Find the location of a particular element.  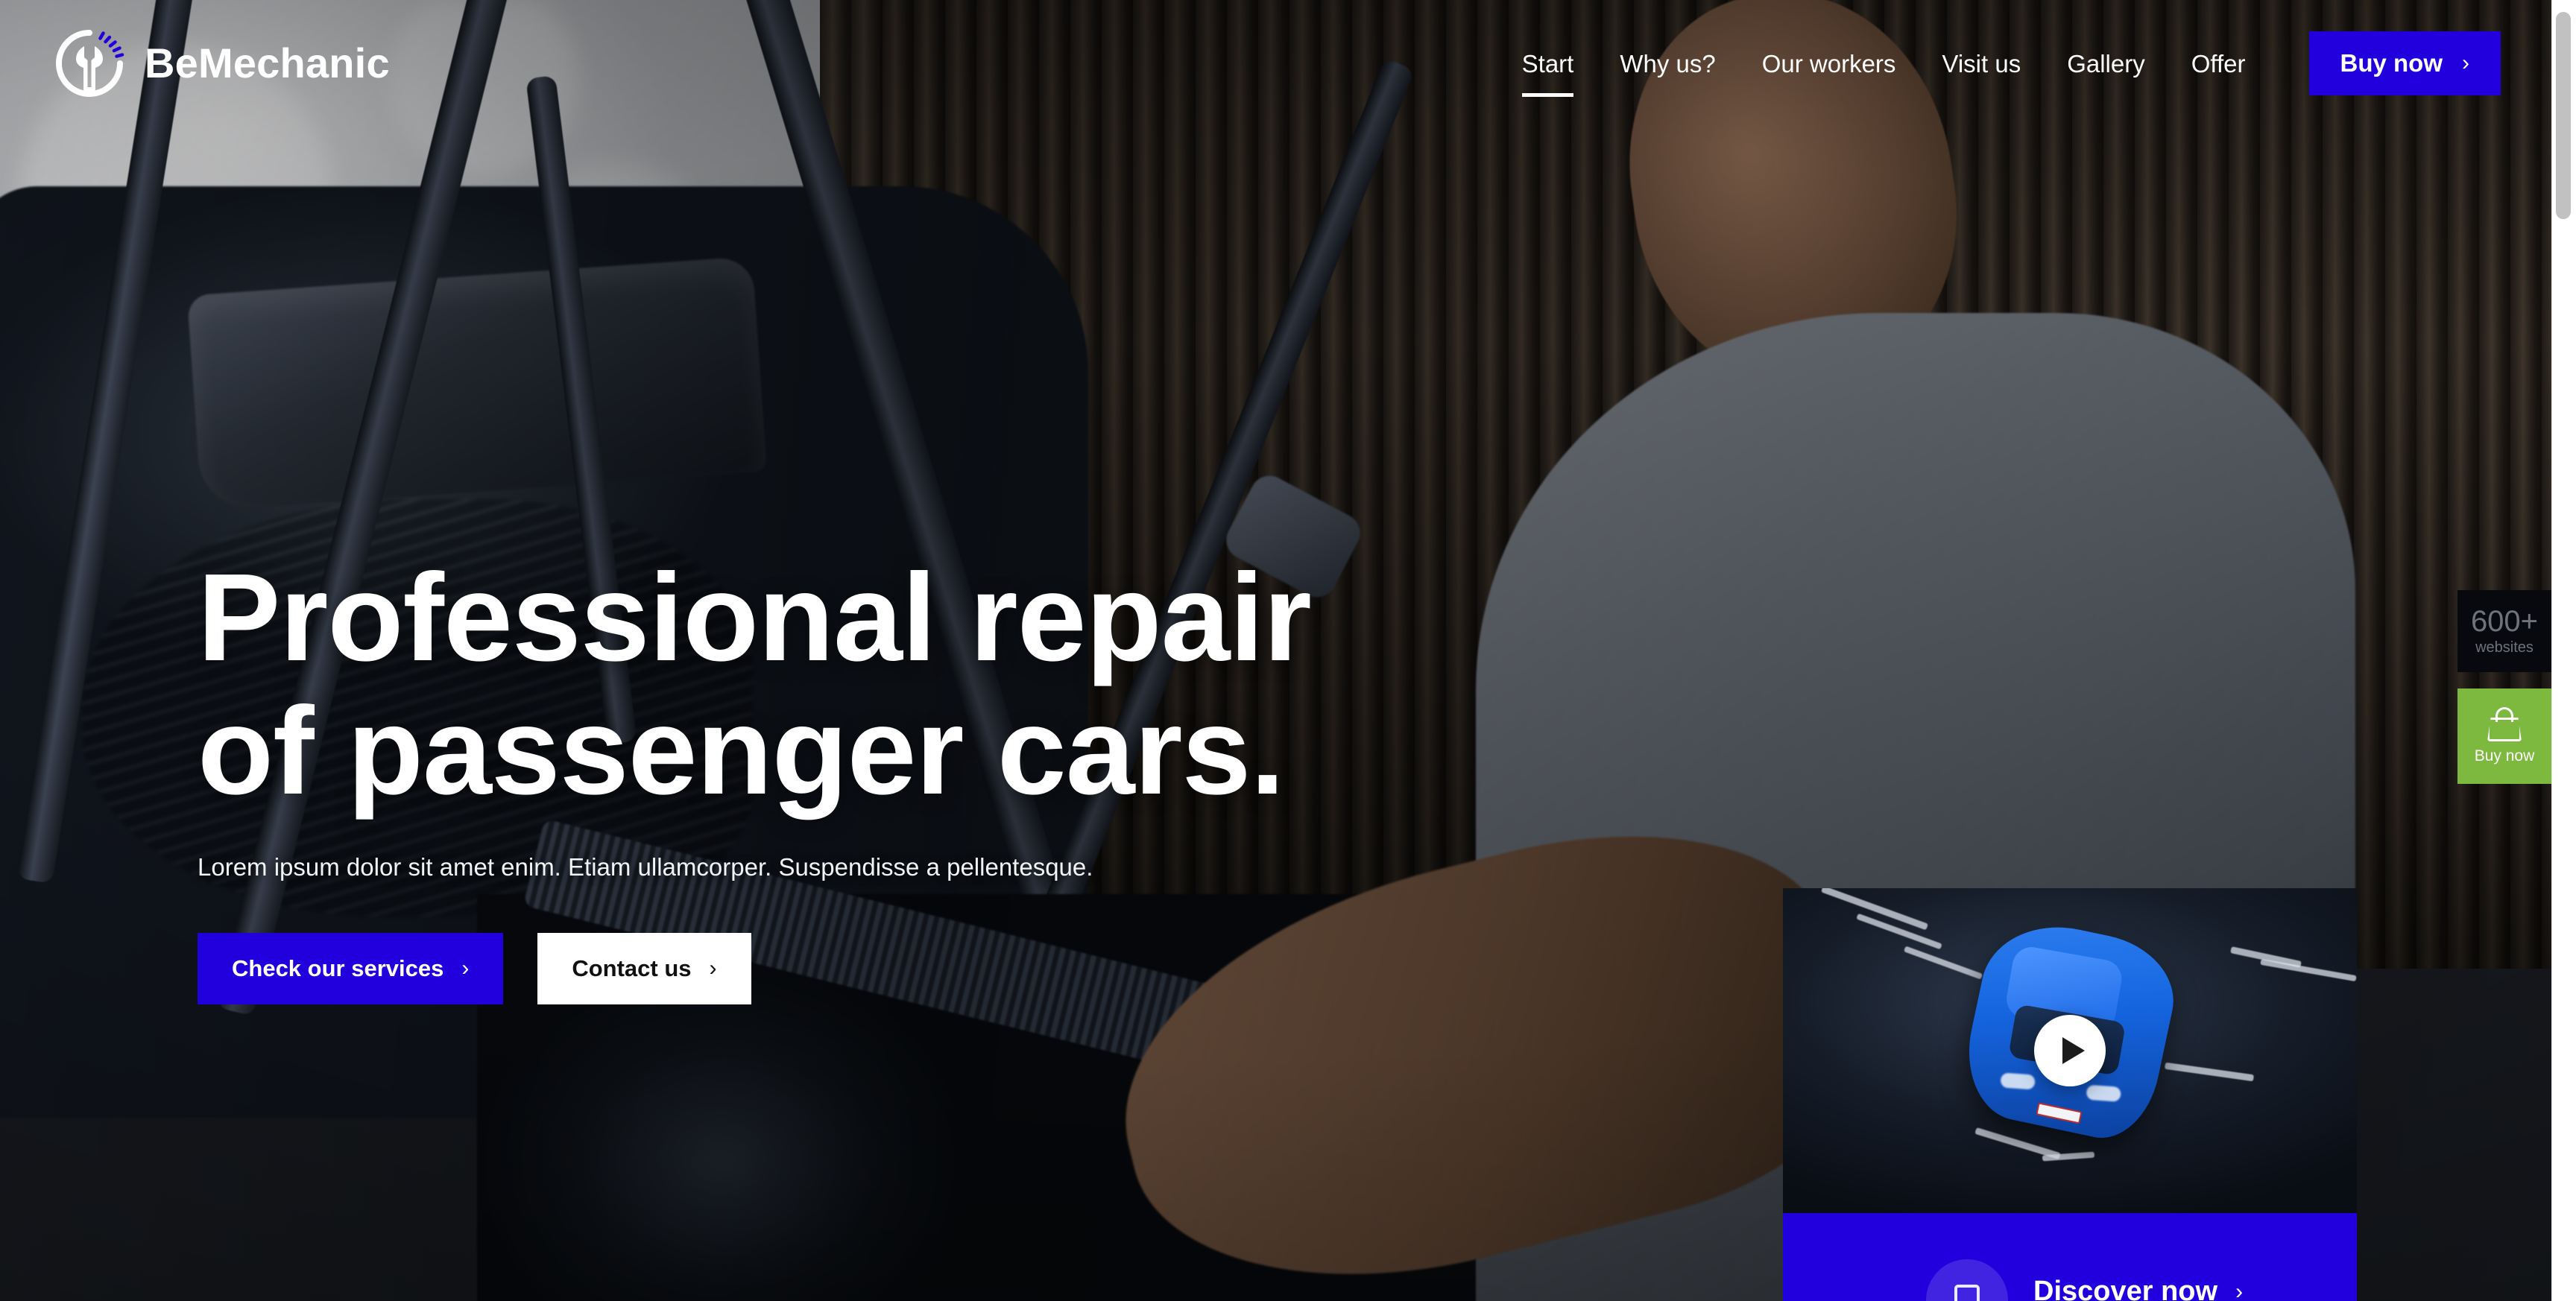

document-icon is located at coordinates (1967, 1280).